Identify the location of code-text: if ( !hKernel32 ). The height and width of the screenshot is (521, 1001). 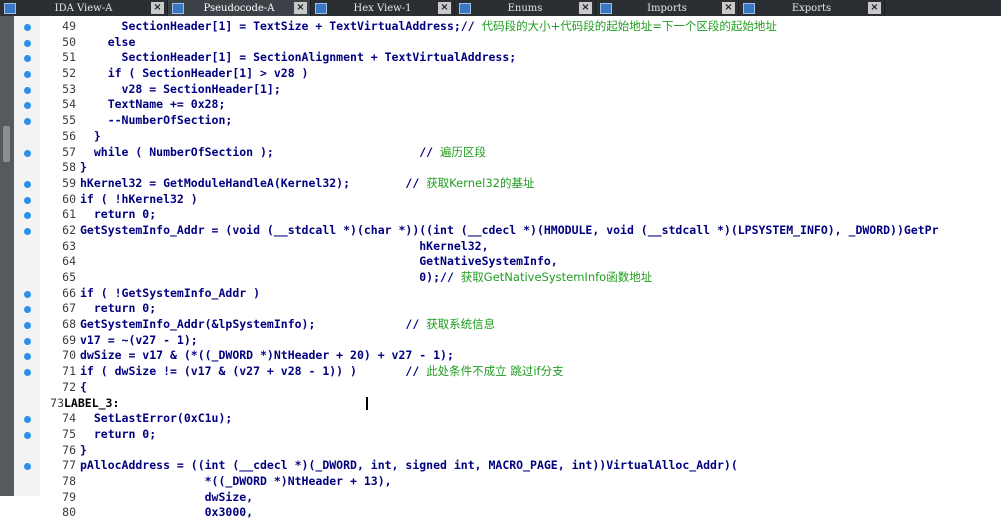
(139, 200).